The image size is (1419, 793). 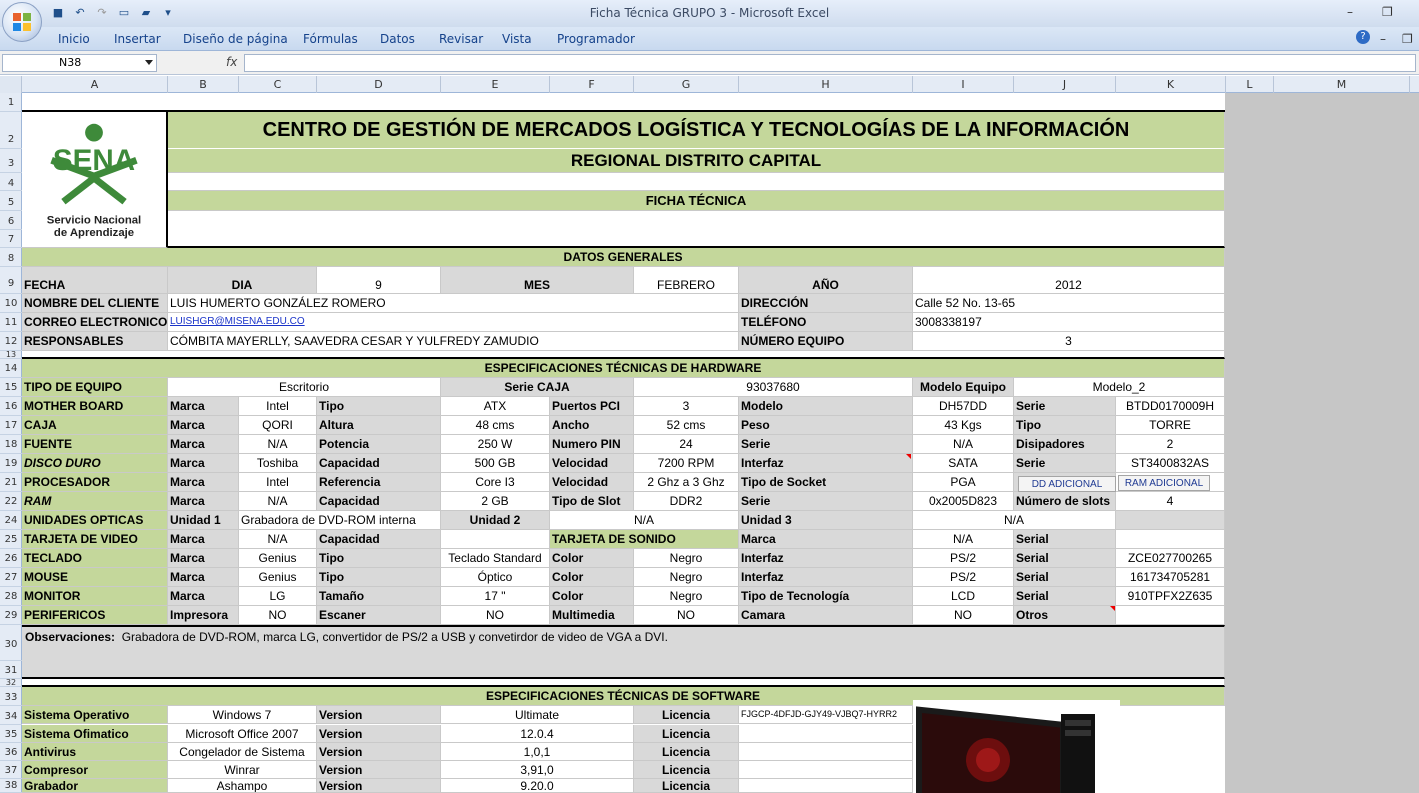 What do you see at coordinates (1170, 444) in the screenshot?
I see `field-value: 2` at bounding box center [1170, 444].